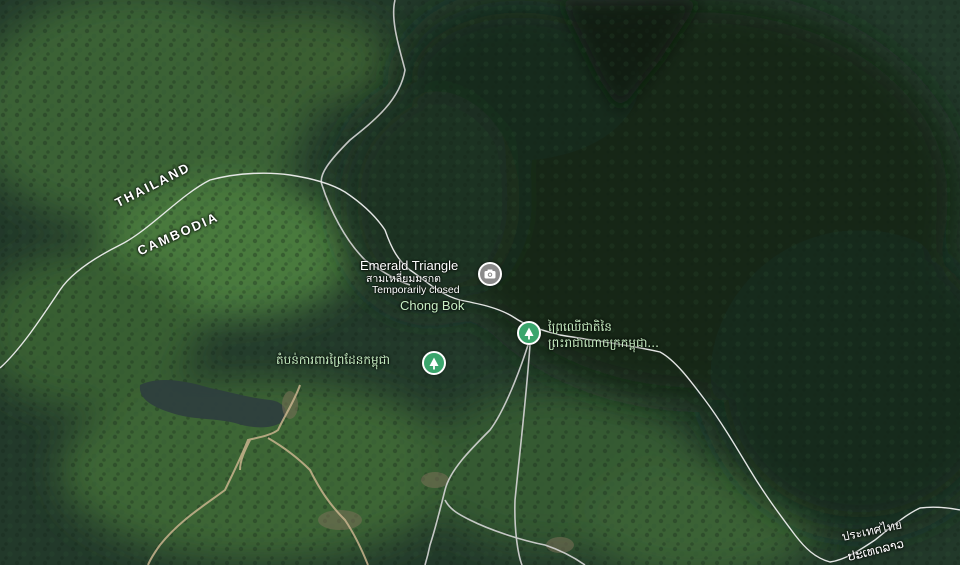 This screenshot has width=960, height=565. I want to click on khmer-forest-1-pin, so click(529, 333).